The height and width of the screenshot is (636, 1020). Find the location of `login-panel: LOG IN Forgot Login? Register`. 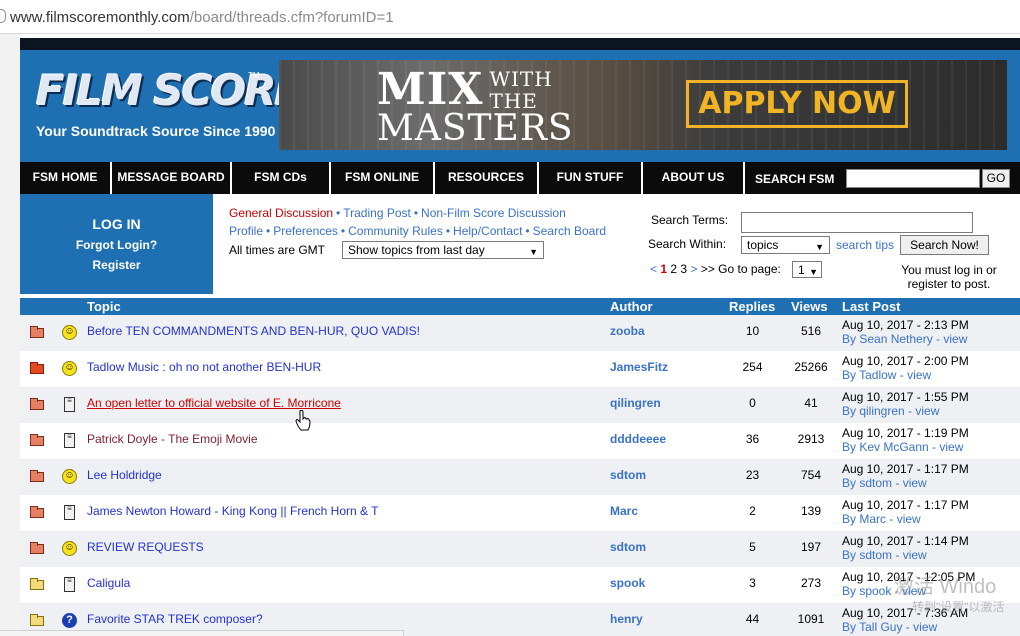

login-panel: LOG IN Forgot Login? Register is located at coordinates (116, 244).